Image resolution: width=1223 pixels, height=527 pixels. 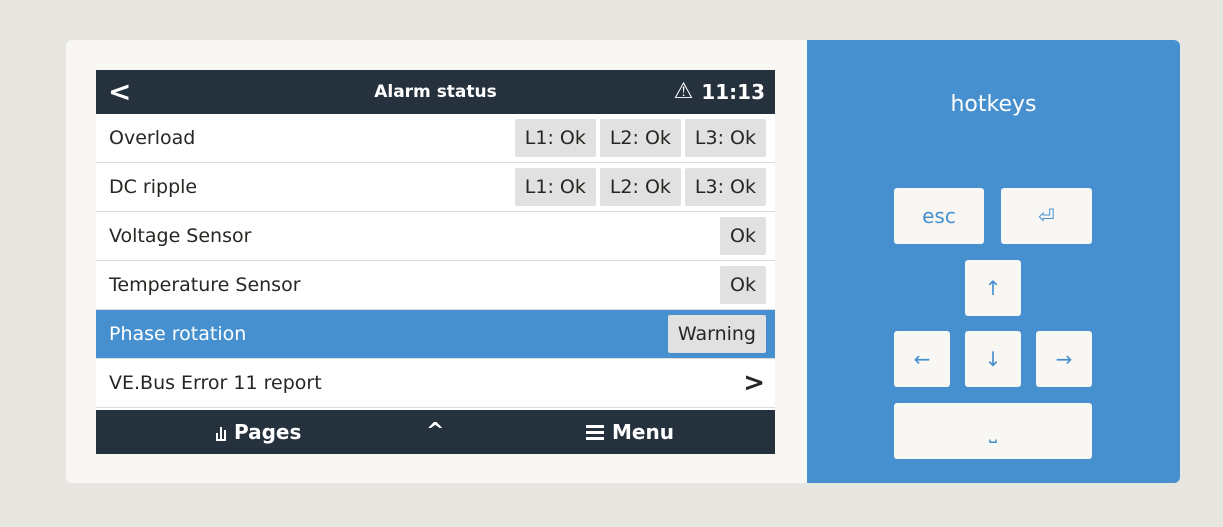 What do you see at coordinates (153, 187) in the screenshot?
I see `list-item-label: DC ripple` at bounding box center [153, 187].